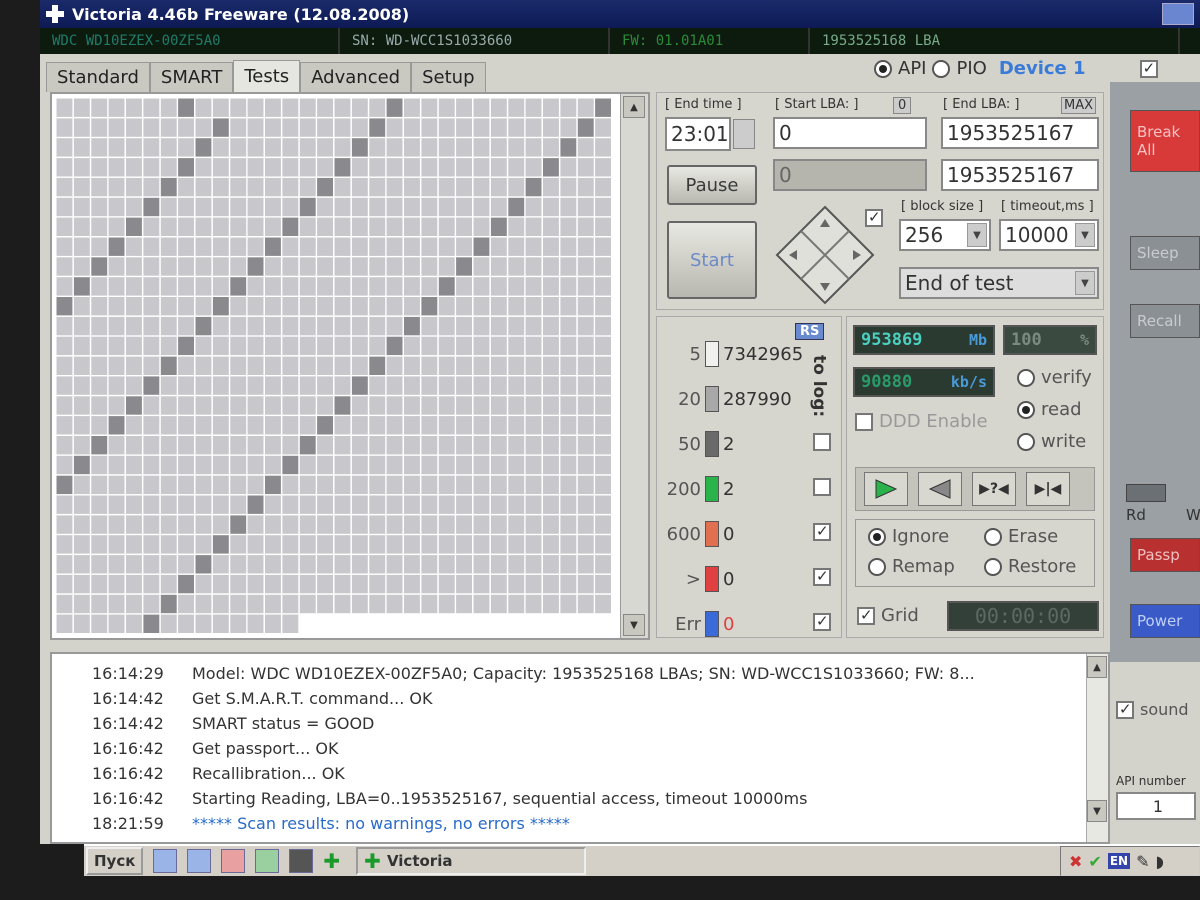 The image size is (1200, 900). What do you see at coordinates (921, 421) in the screenshot?
I see `ddd-enable-option: DDD Enable` at bounding box center [921, 421].